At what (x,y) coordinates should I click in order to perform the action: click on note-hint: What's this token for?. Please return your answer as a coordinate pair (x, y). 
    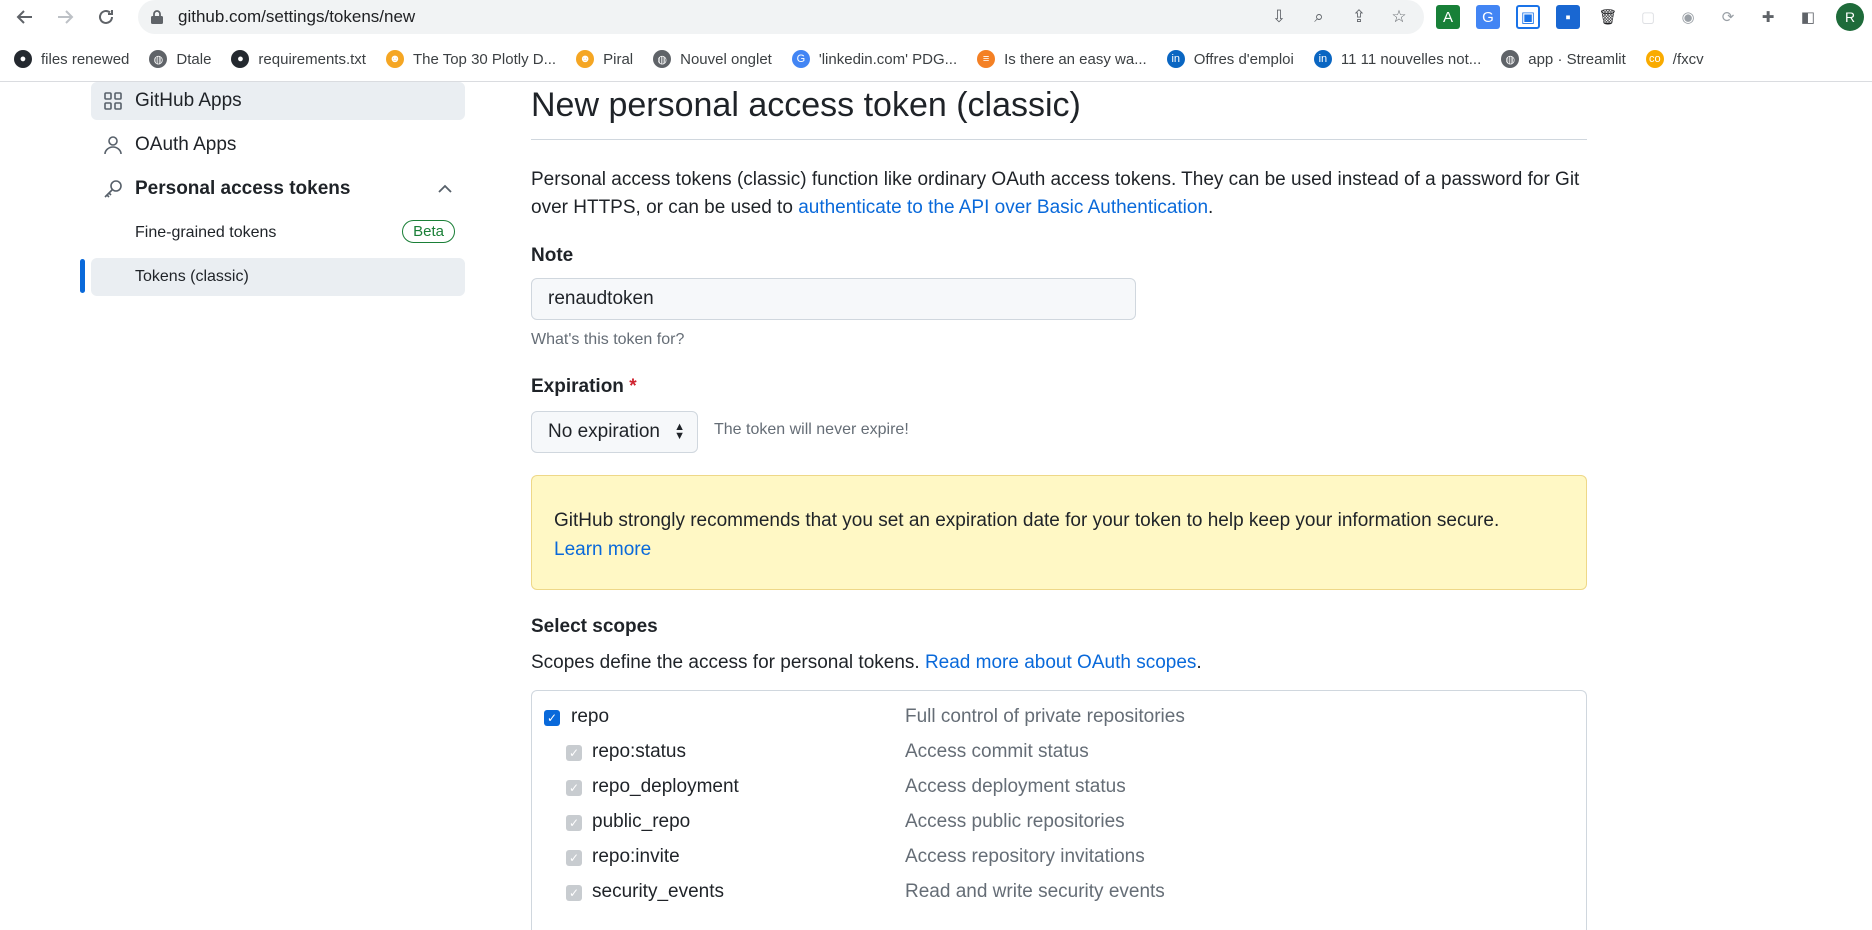
    Looking at the image, I should click on (608, 339).